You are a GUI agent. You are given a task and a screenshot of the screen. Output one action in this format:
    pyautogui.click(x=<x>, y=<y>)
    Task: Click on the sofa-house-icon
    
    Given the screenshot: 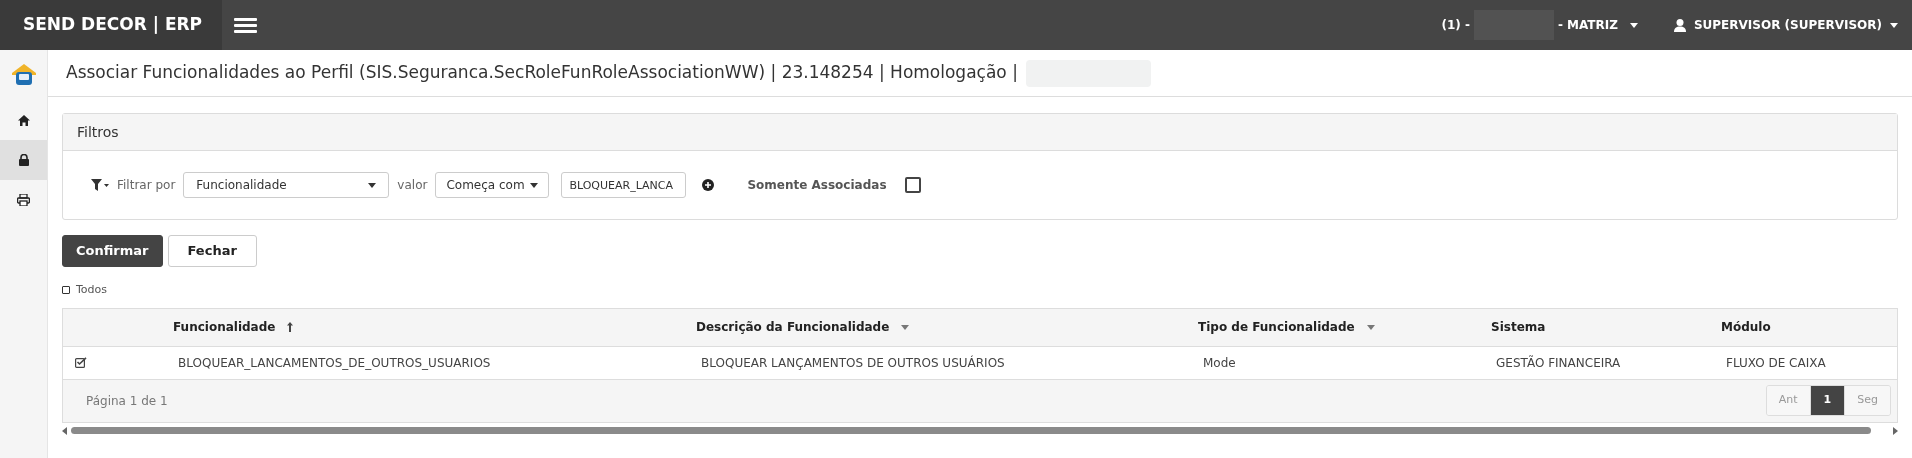 What is the action you would take?
    pyautogui.click(x=23, y=75)
    